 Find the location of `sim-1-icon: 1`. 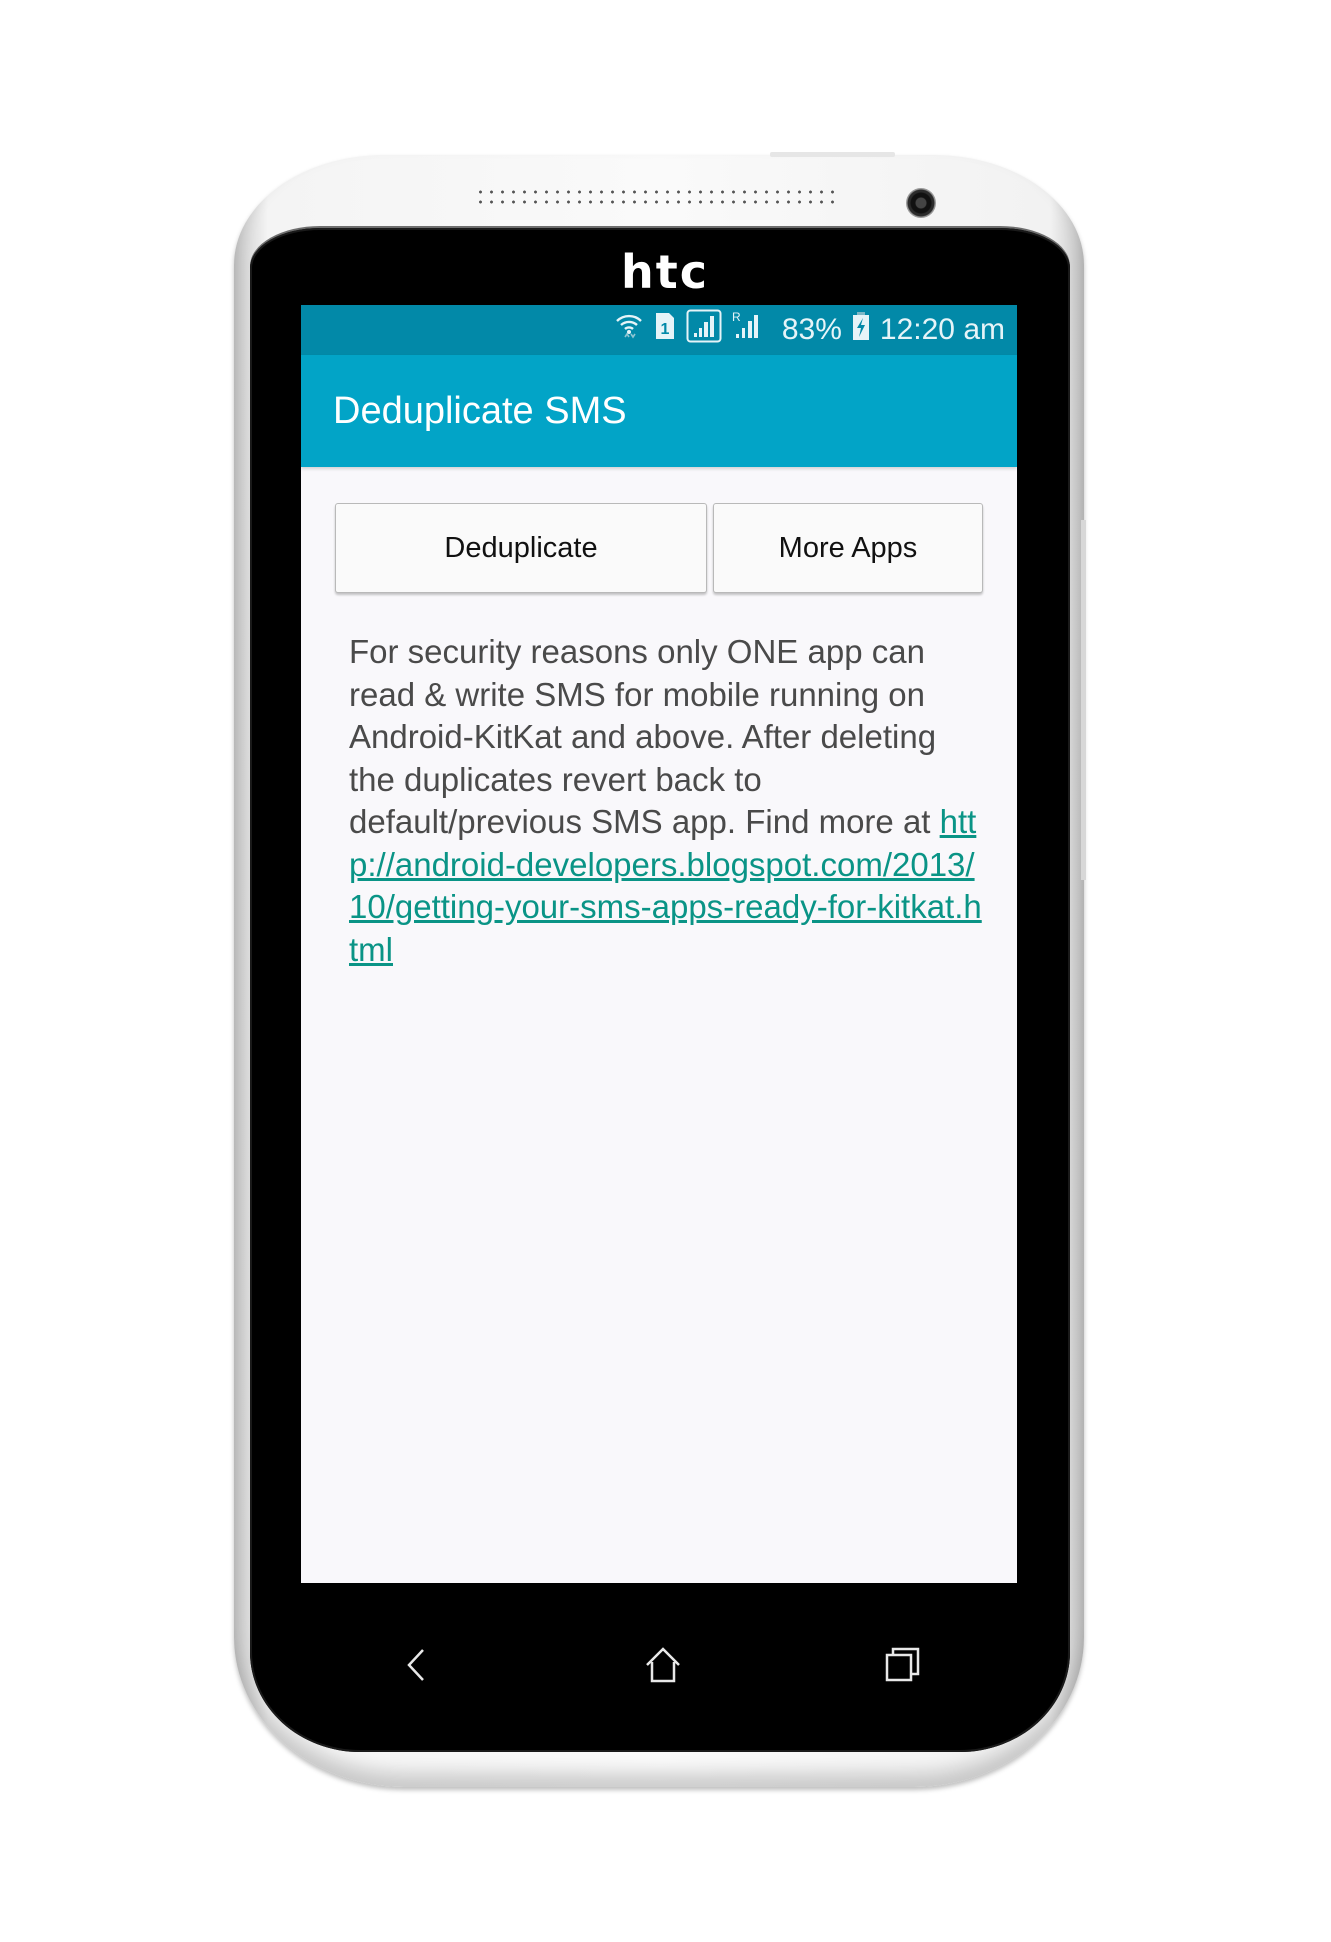

sim-1-icon: 1 is located at coordinates (665, 330).